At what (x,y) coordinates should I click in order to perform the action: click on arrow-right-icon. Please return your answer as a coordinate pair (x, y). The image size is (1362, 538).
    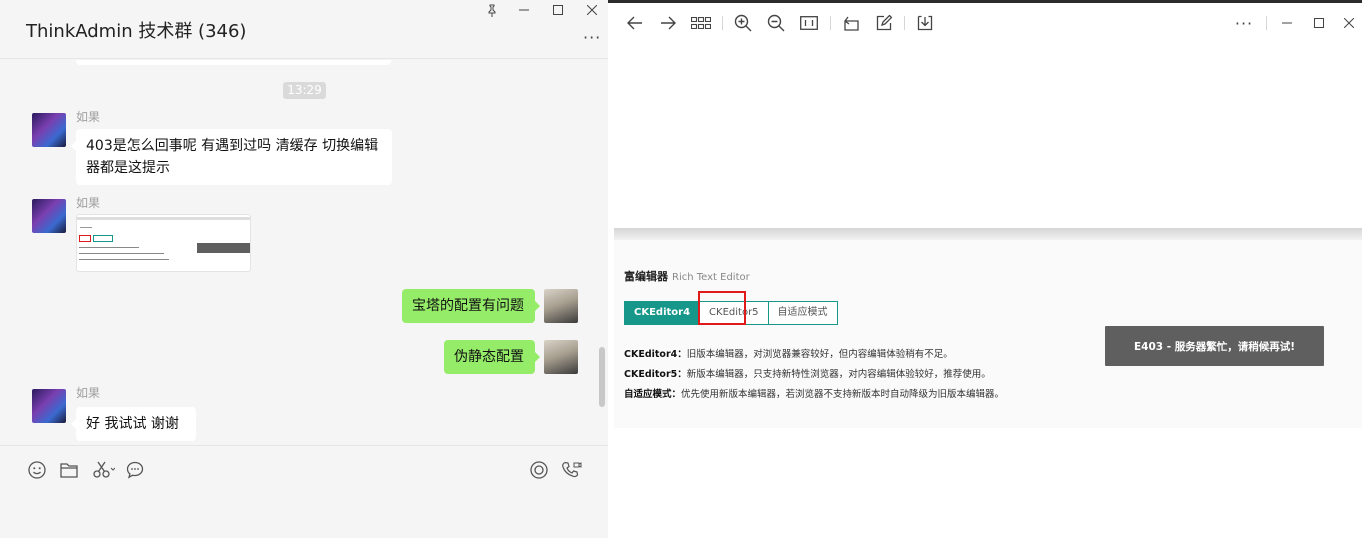
    Looking at the image, I should click on (668, 23).